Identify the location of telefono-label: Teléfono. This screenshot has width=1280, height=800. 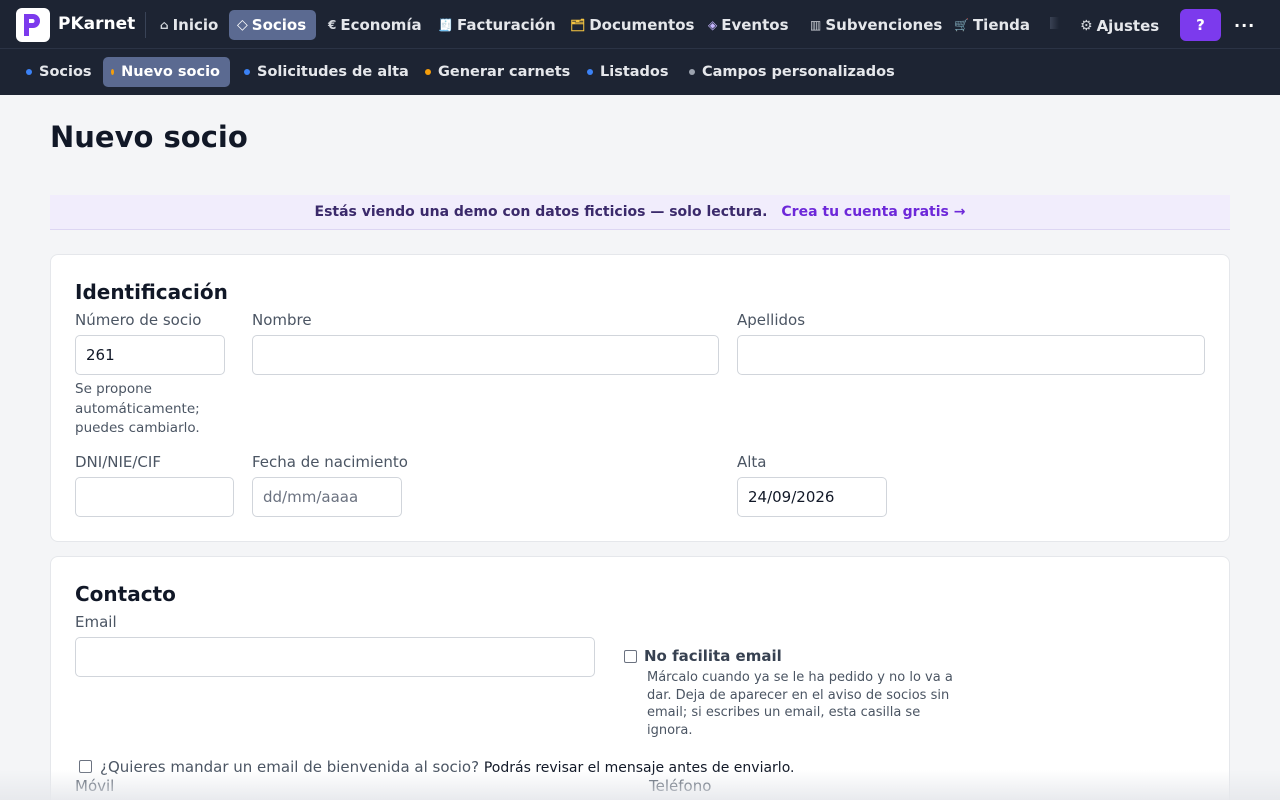
(680, 786).